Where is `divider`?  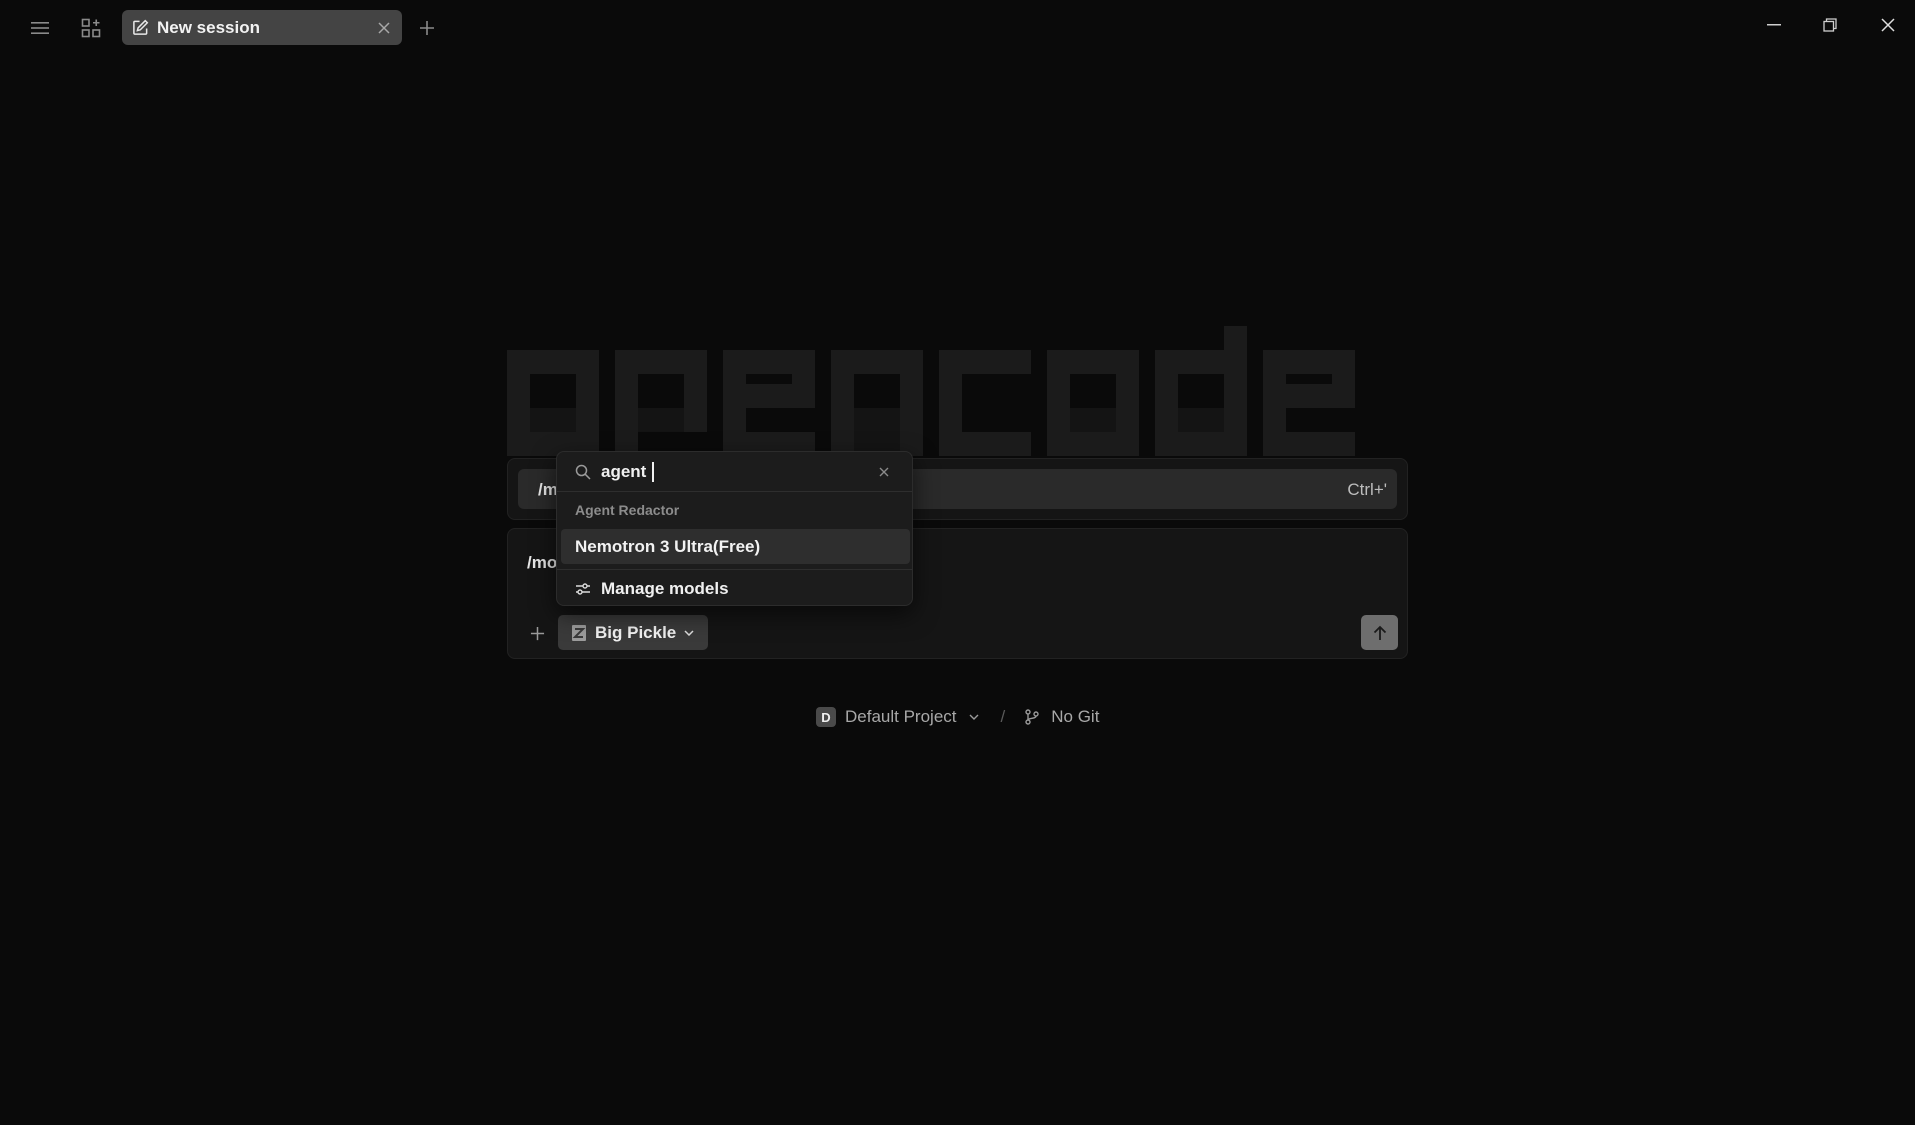
divider is located at coordinates (734, 569).